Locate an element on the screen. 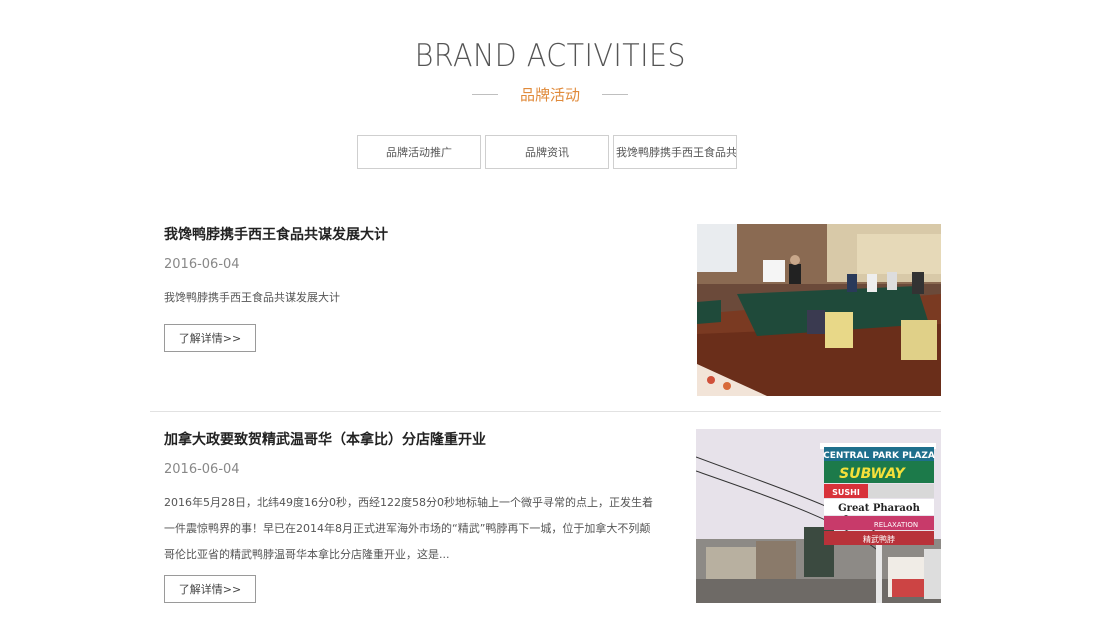 Image resolution: width=1100 pixels, height=618 pixels. subtitle-right-line is located at coordinates (615, 94).